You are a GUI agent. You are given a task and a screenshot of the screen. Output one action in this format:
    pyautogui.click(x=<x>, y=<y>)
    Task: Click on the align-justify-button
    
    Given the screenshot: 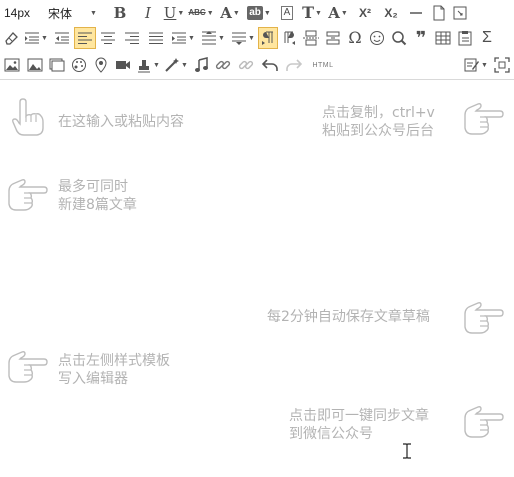 What is the action you would take?
    pyautogui.click(x=156, y=38)
    